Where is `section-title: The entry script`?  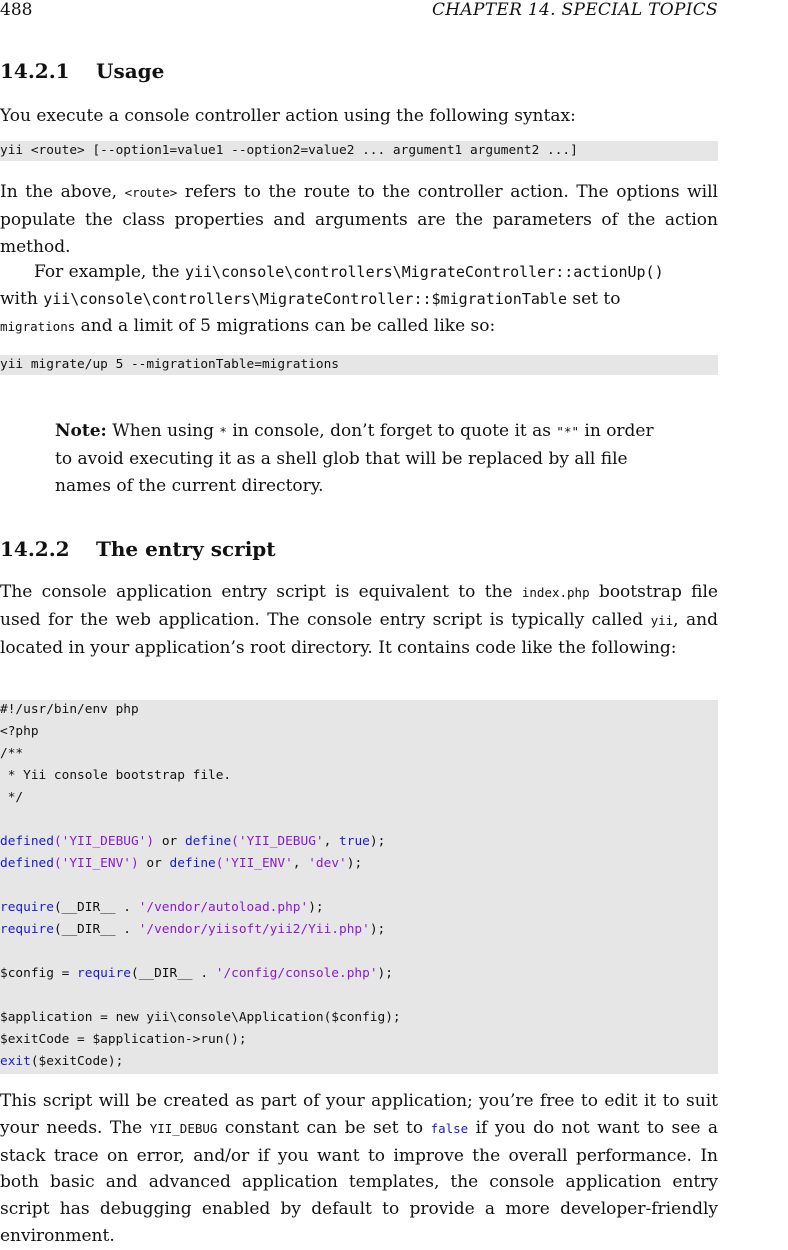 section-title: The entry script is located at coordinates (186, 549).